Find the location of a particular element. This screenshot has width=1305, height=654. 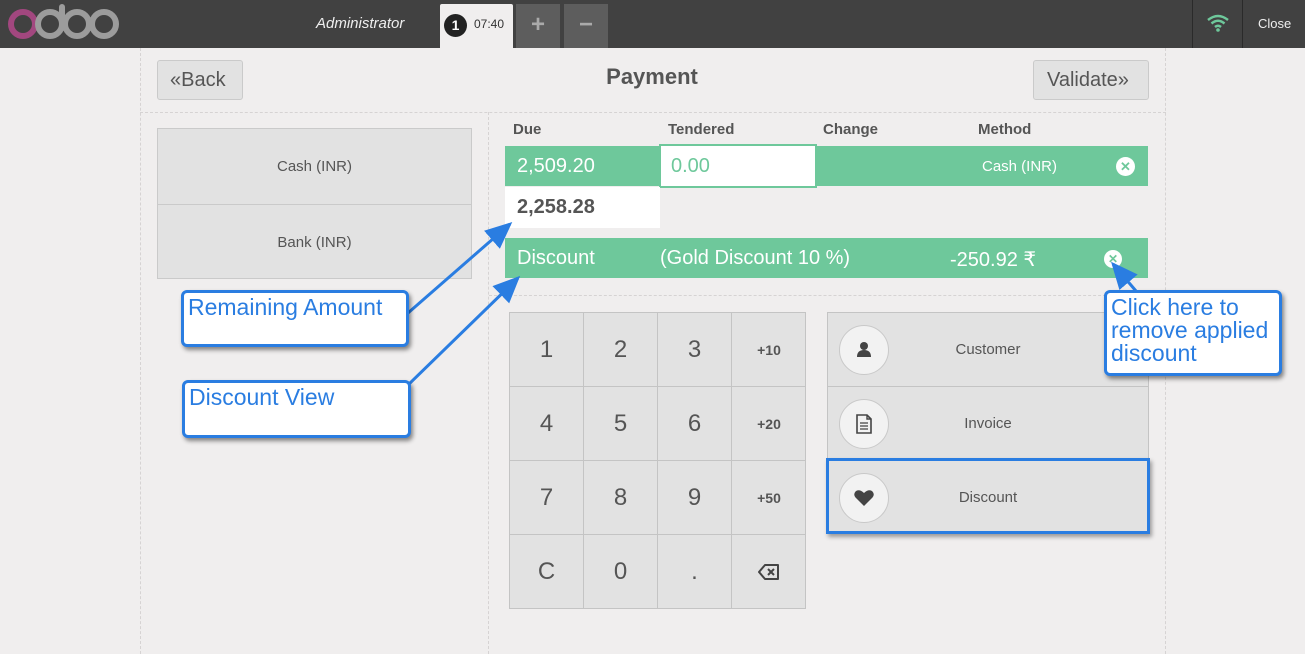

arrow-to-remove-discount is located at coordinates (1124, 276).